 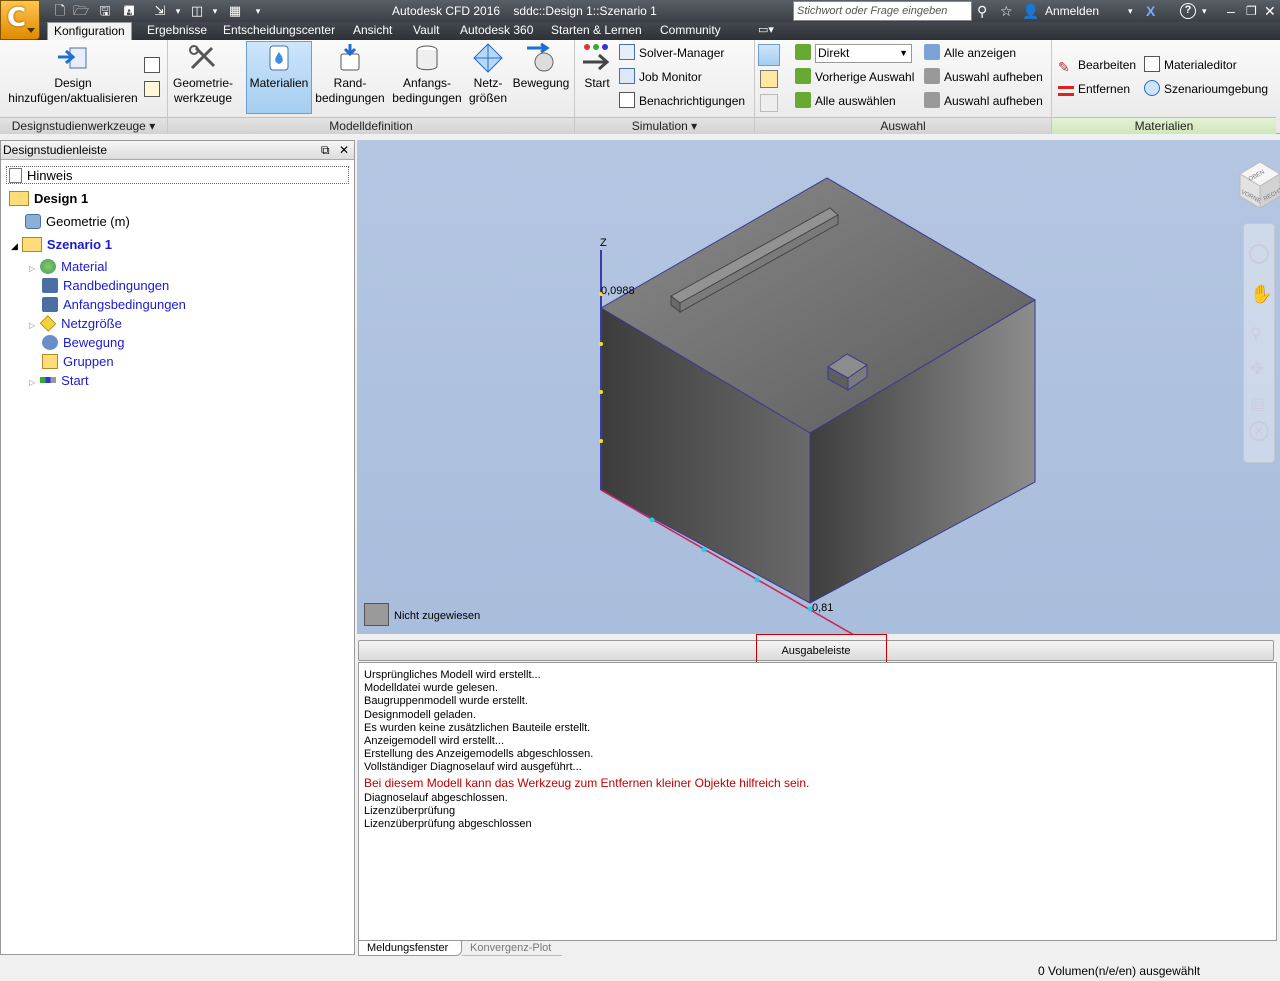 I want to click on select-all-icon, so click(x=803, y=100).